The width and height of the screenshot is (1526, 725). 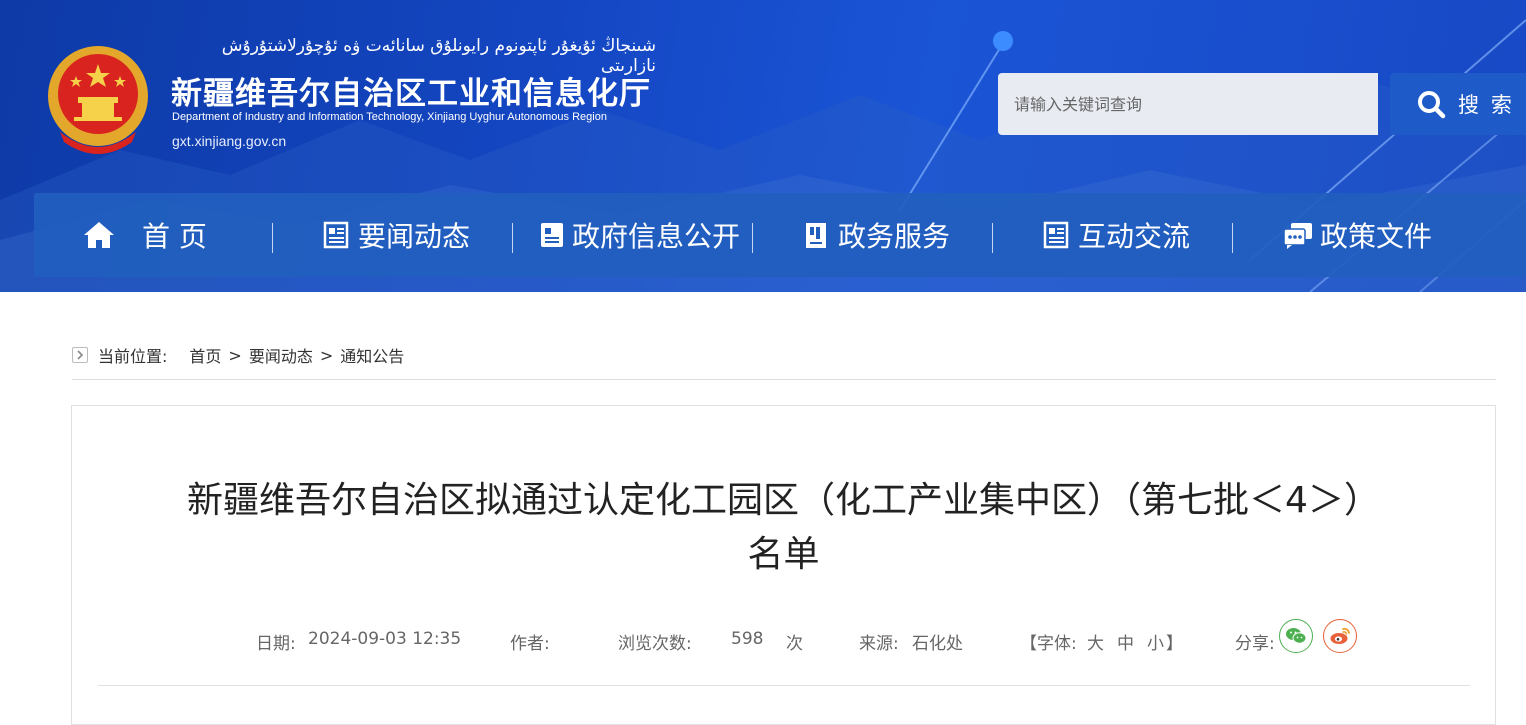 What do you see at coordinates (1297, 236) in the screenshot?
I see `policy-icon` at bounding box center [1297, 236].